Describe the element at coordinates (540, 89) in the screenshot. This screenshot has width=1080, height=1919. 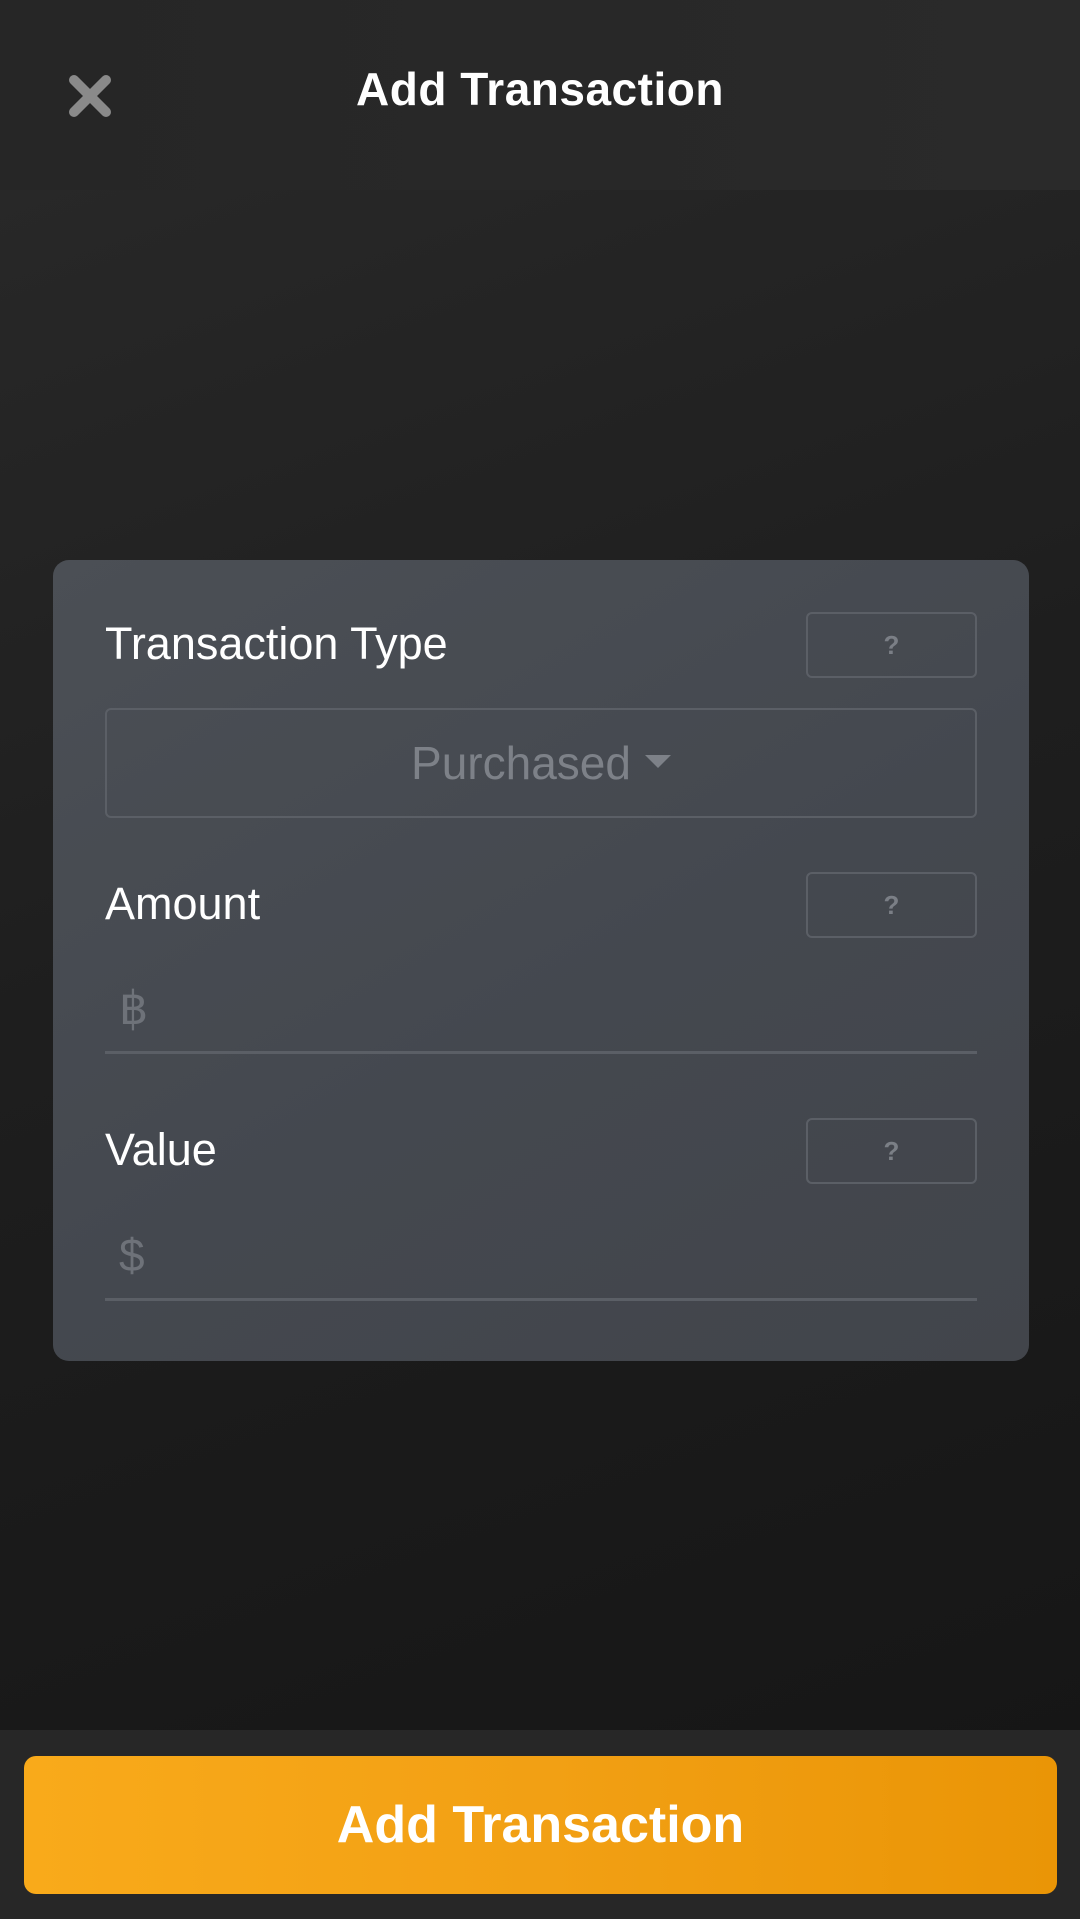
I see `page-title: Add Transaction` at that location.